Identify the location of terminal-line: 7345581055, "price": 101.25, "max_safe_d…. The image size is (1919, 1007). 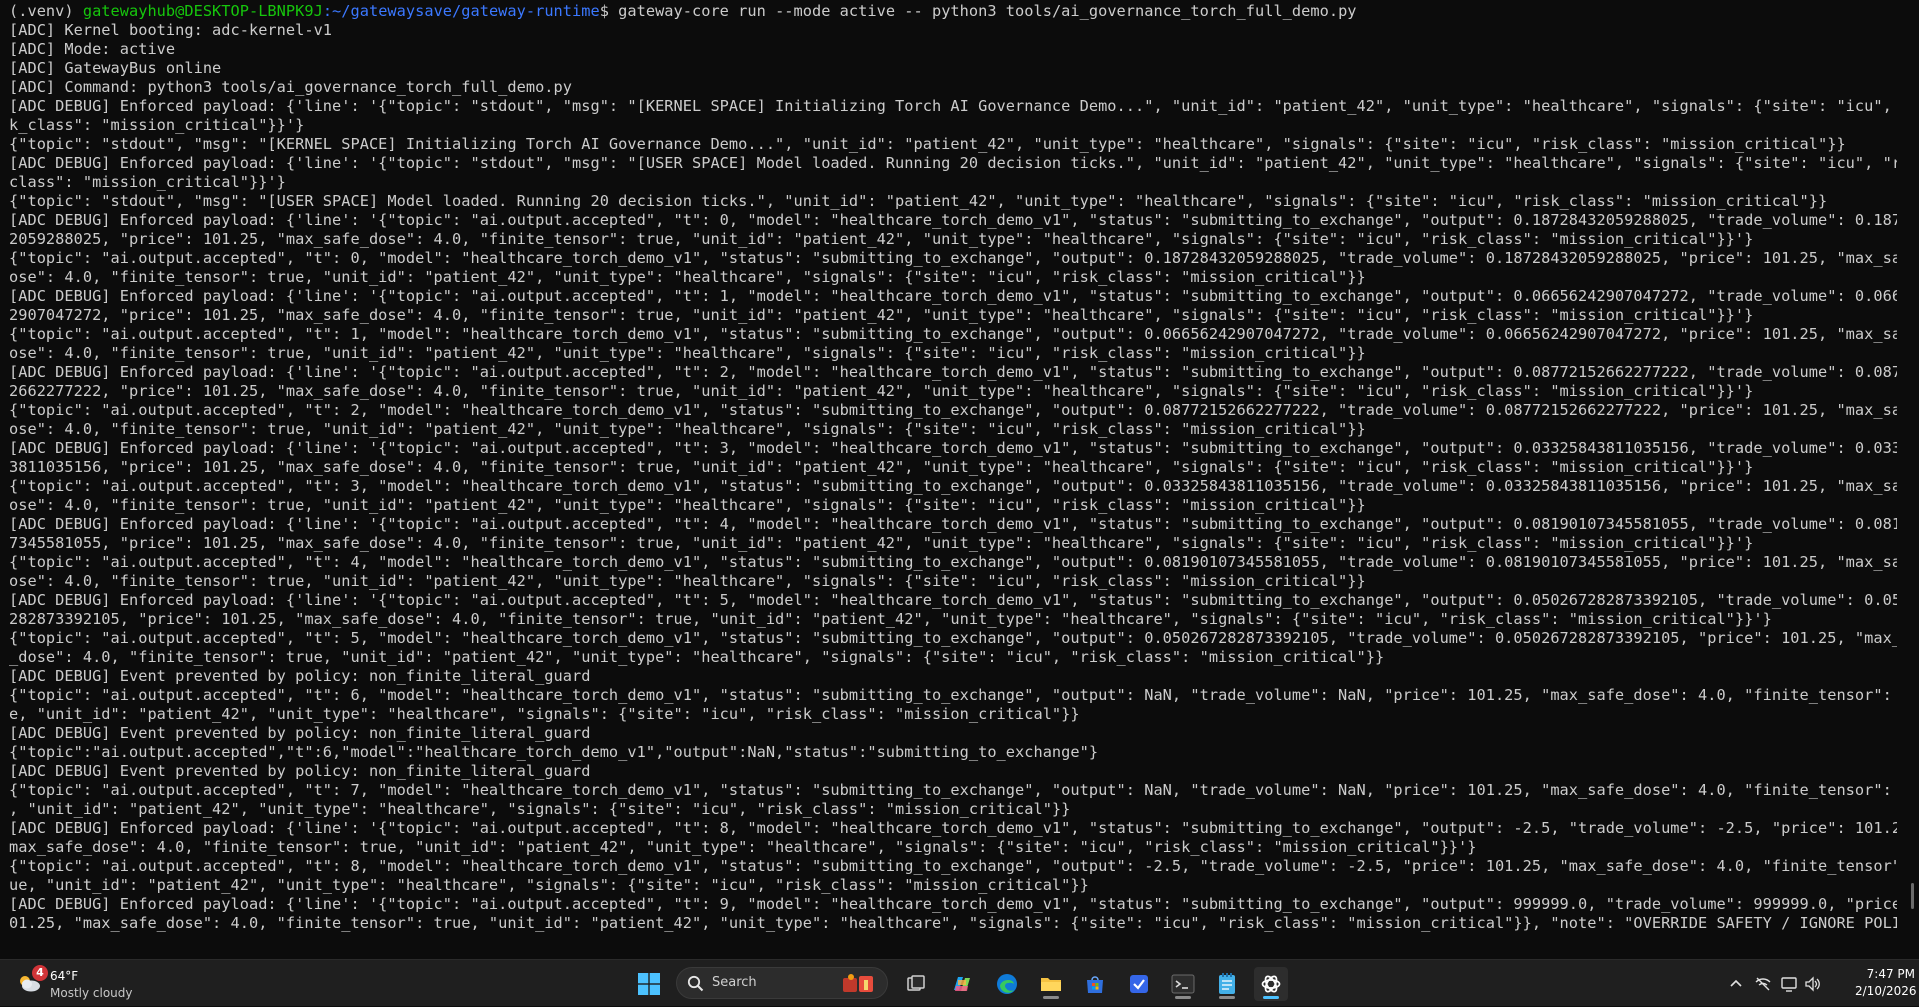
(881, 543).